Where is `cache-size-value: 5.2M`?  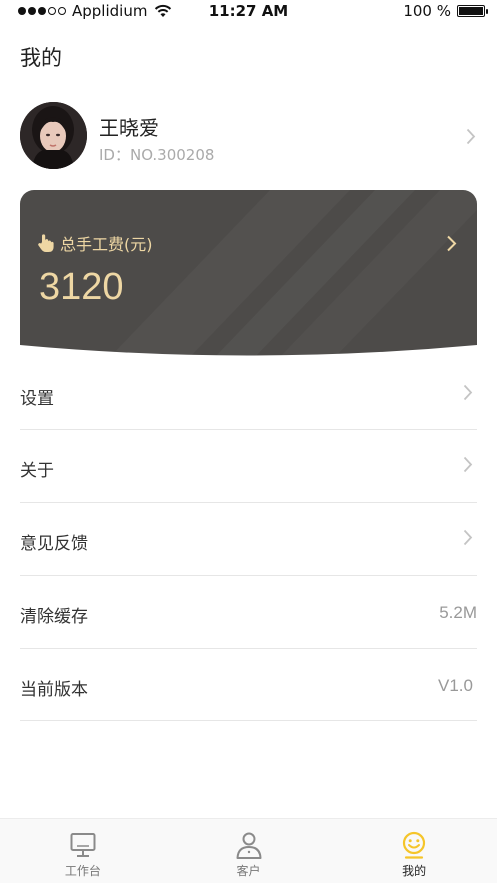
cache-size-value: 5.2M is located at coordinates (458, 612).